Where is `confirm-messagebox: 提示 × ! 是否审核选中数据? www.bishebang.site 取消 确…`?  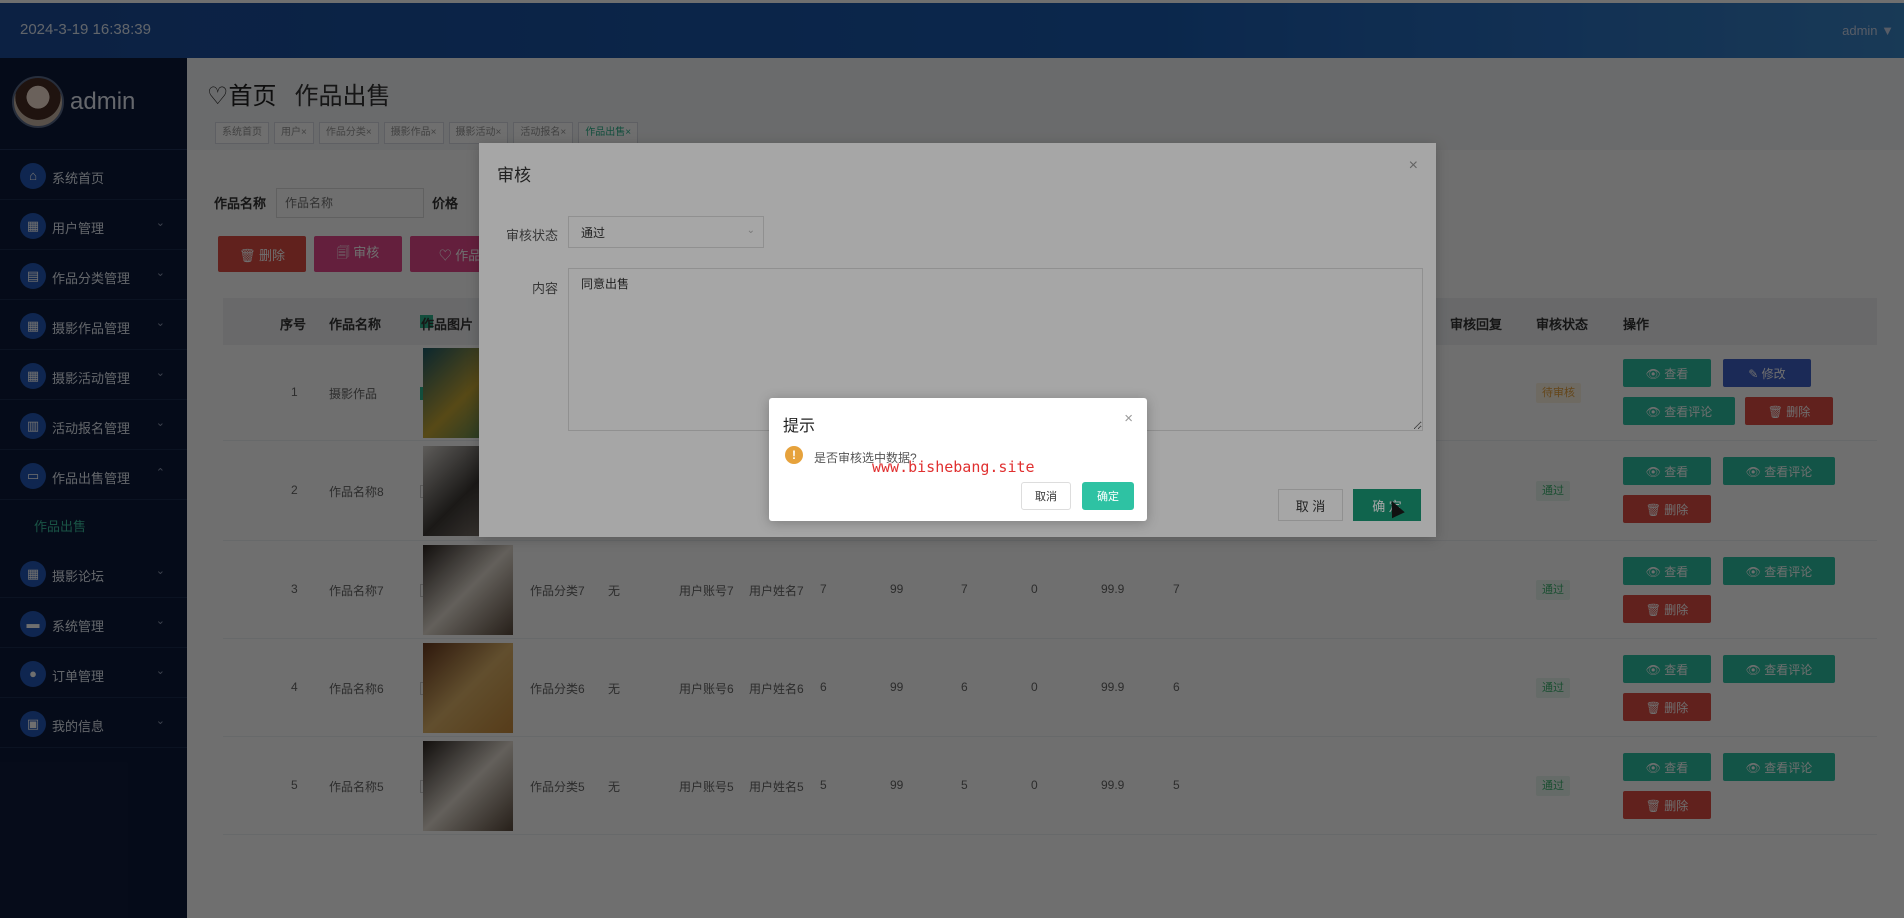
confirm-messagebox: 提示 × ! 是否审核选中数据? www.bishebang.site 取消 确… is located at coordinates (958, 459).